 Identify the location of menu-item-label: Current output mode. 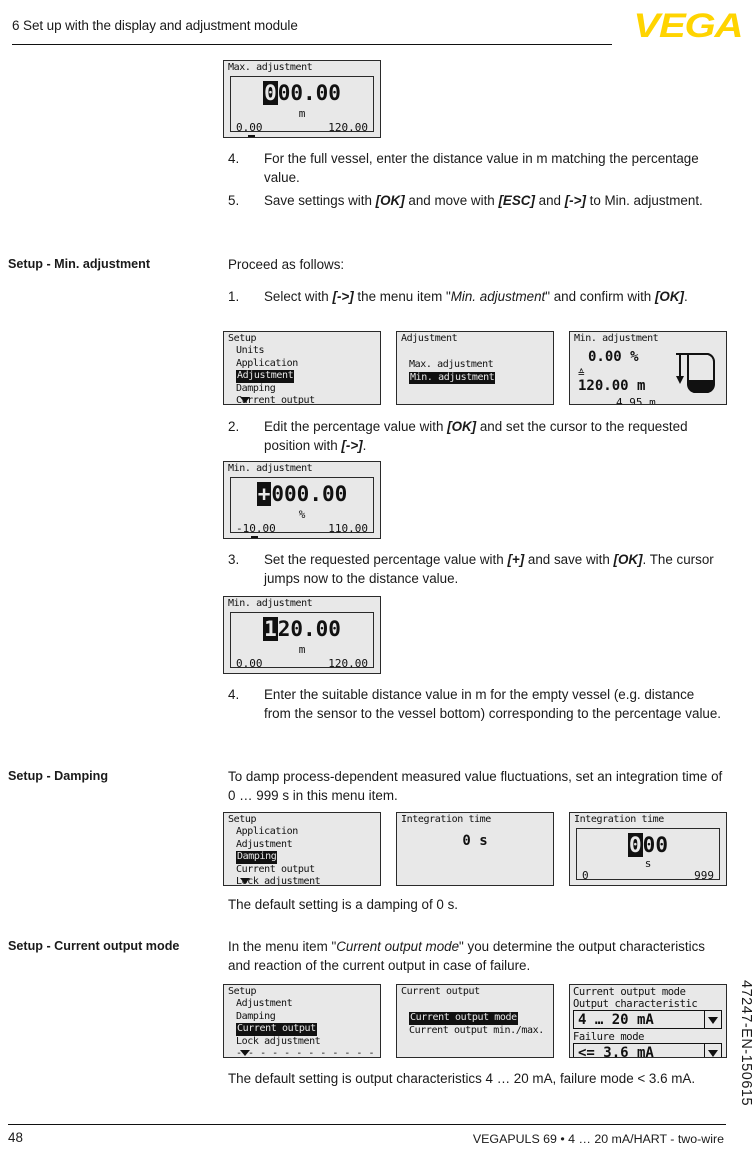
(463, 1018).